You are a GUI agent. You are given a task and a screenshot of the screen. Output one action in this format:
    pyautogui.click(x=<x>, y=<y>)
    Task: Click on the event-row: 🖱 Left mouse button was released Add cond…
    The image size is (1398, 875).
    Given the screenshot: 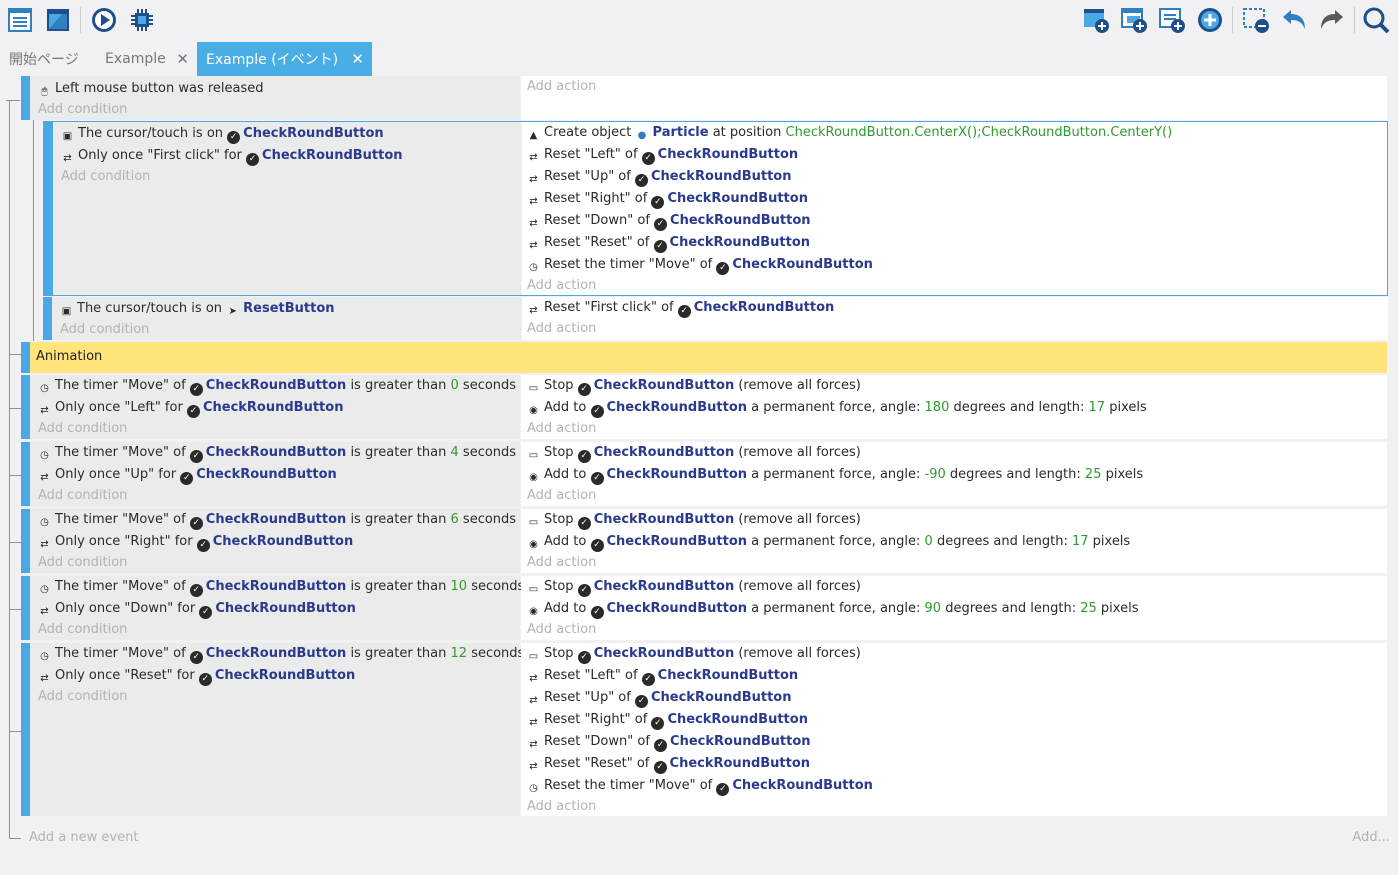 What is the action you would take?
    pyautogui.click(x=704, y=98)
    